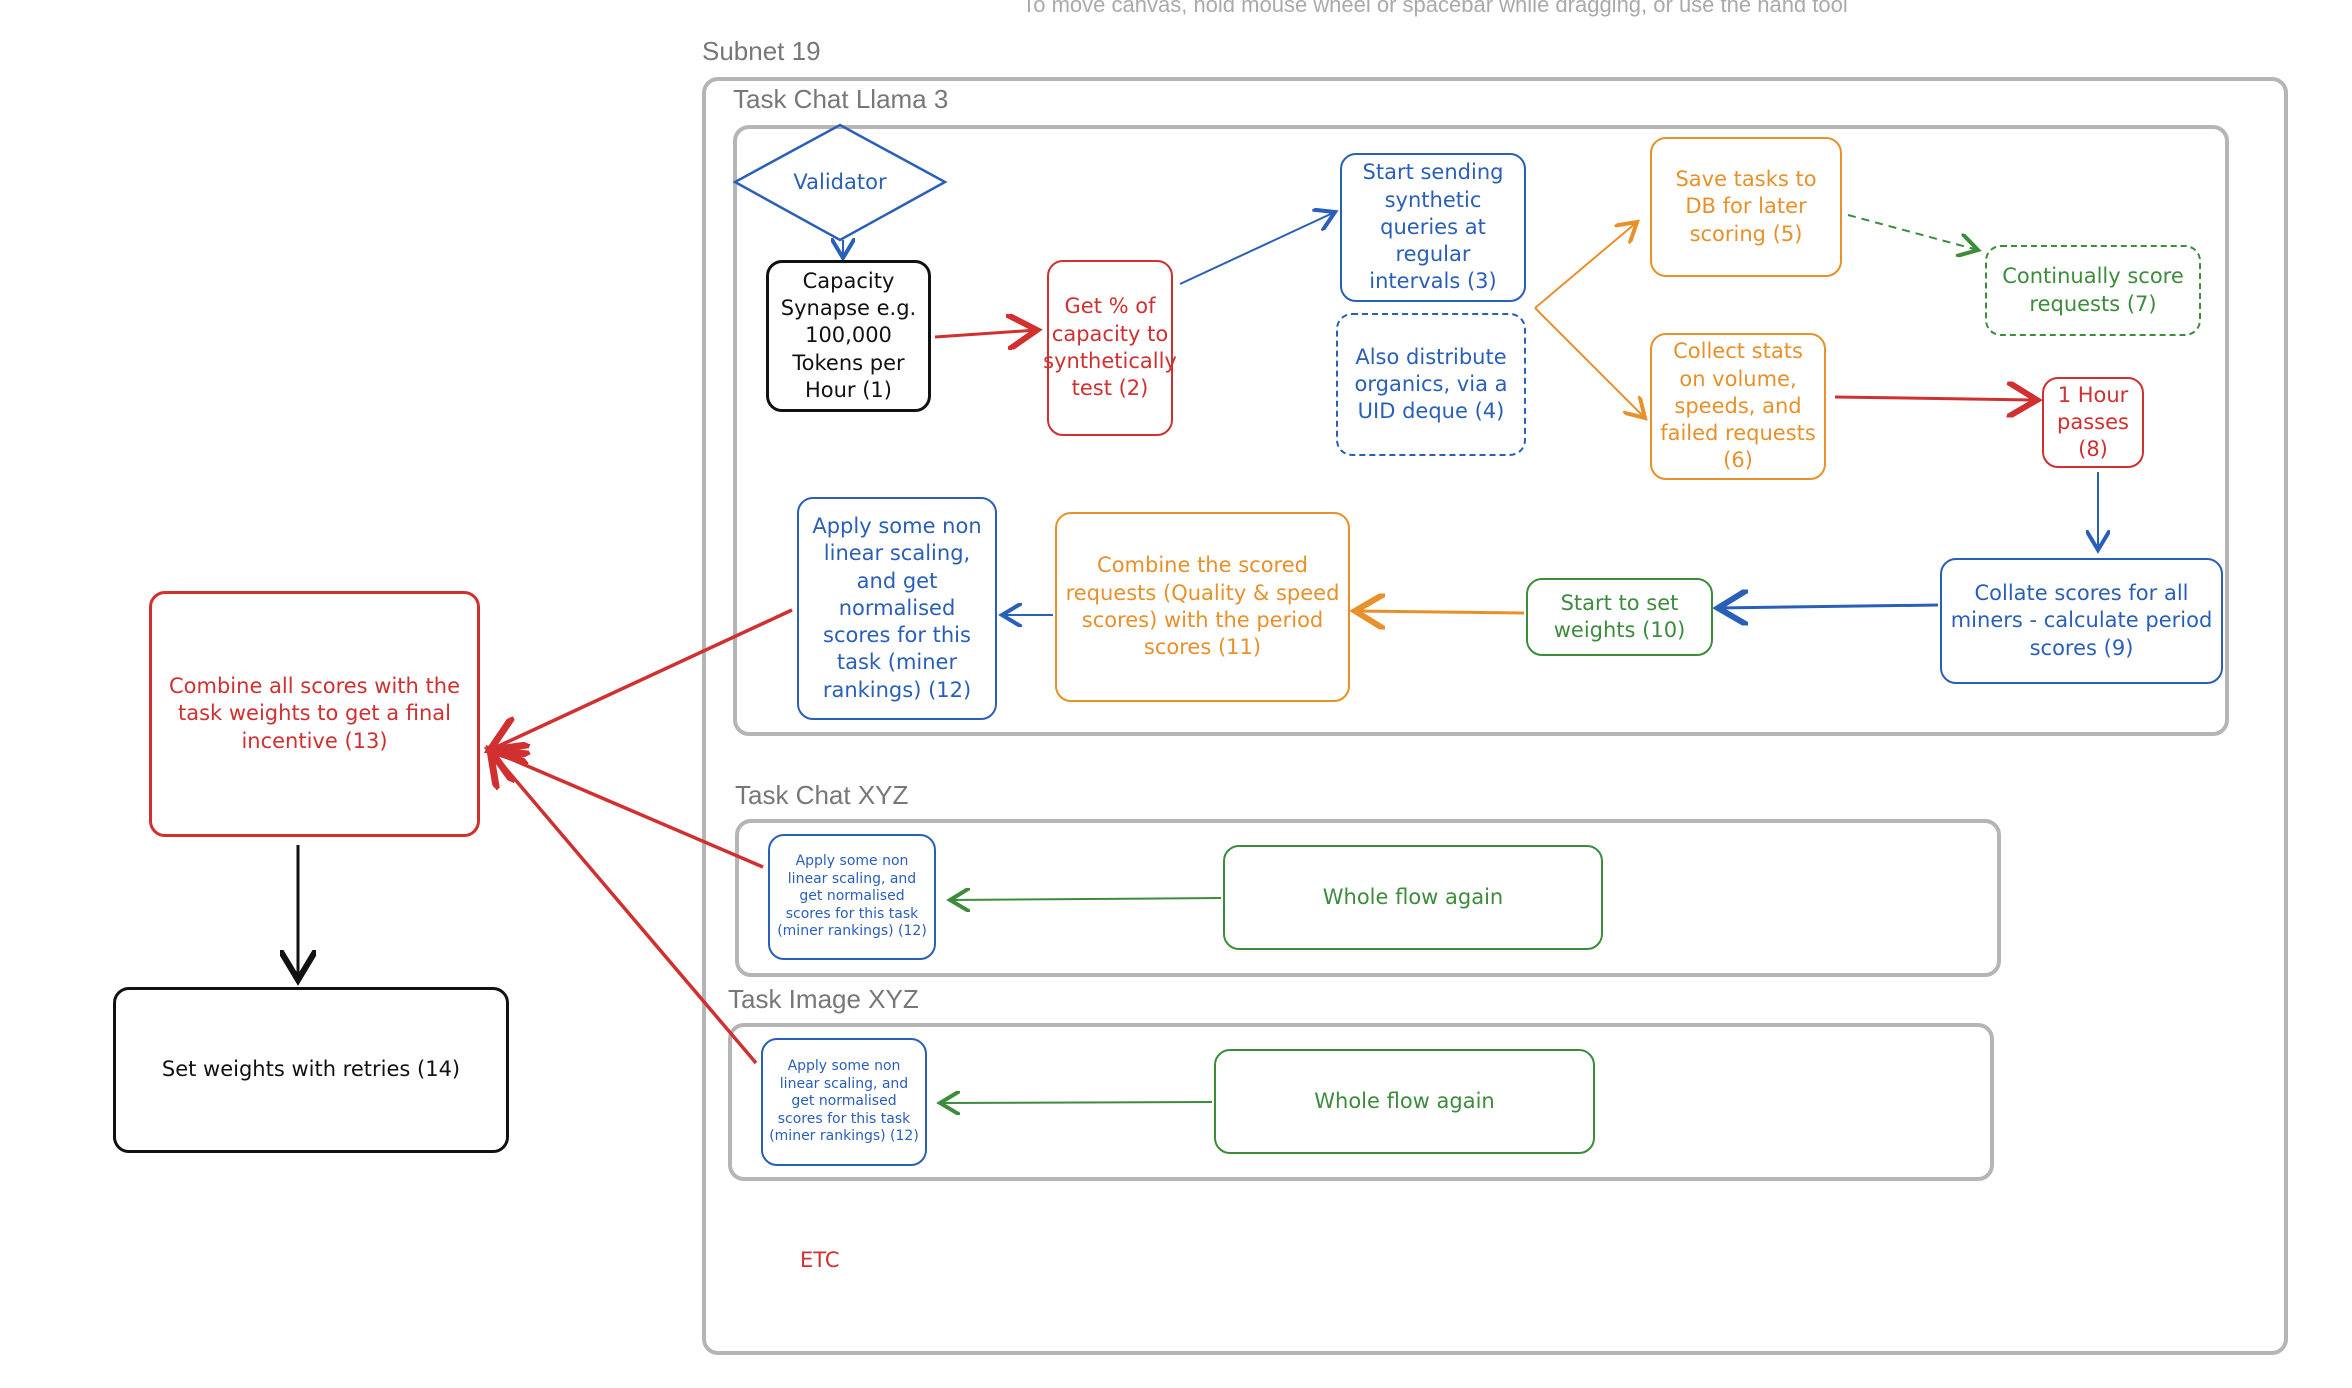 The height and width of the screenshot is (1388, 2352). What do you see at coordinates (2093, 422) in the screenshot?
I see `node-hour-passes: 1 Hour passes (8)` at bounding box center [2093, 422].